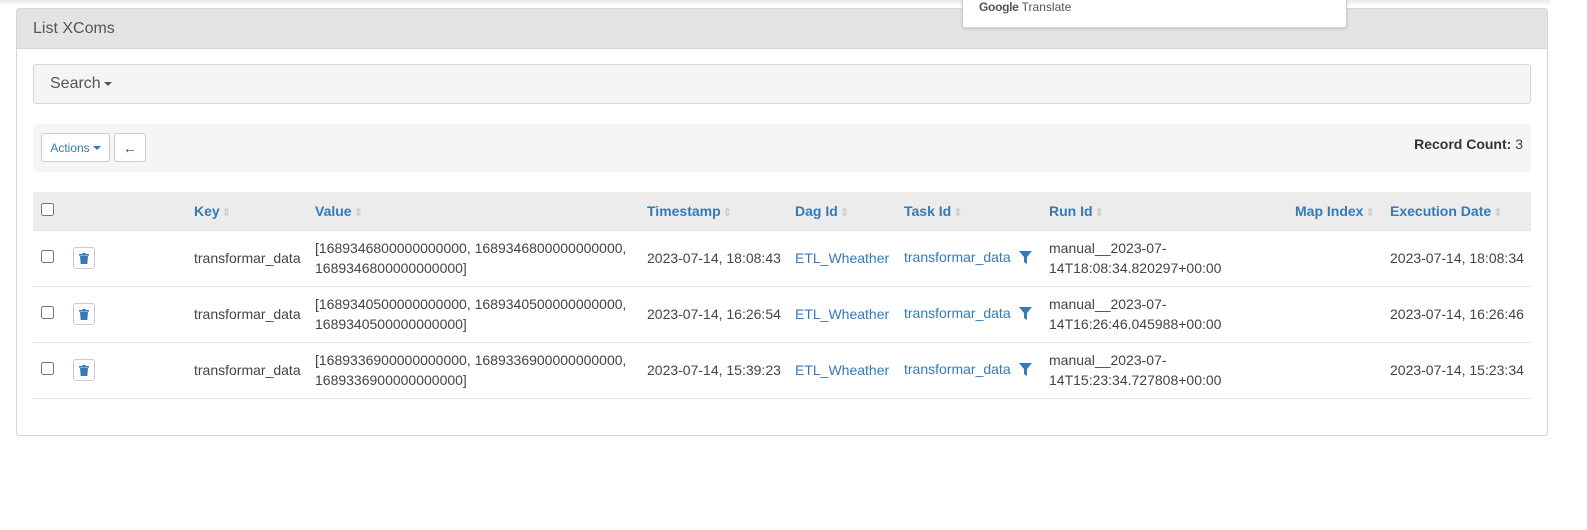 The height and width of the screenshot is (530, 1587). Describe the element at coordinates (1457, 370) in the screenshot. I see `cell-execution-date: 2023-07-14, 15:23:34` at that location.